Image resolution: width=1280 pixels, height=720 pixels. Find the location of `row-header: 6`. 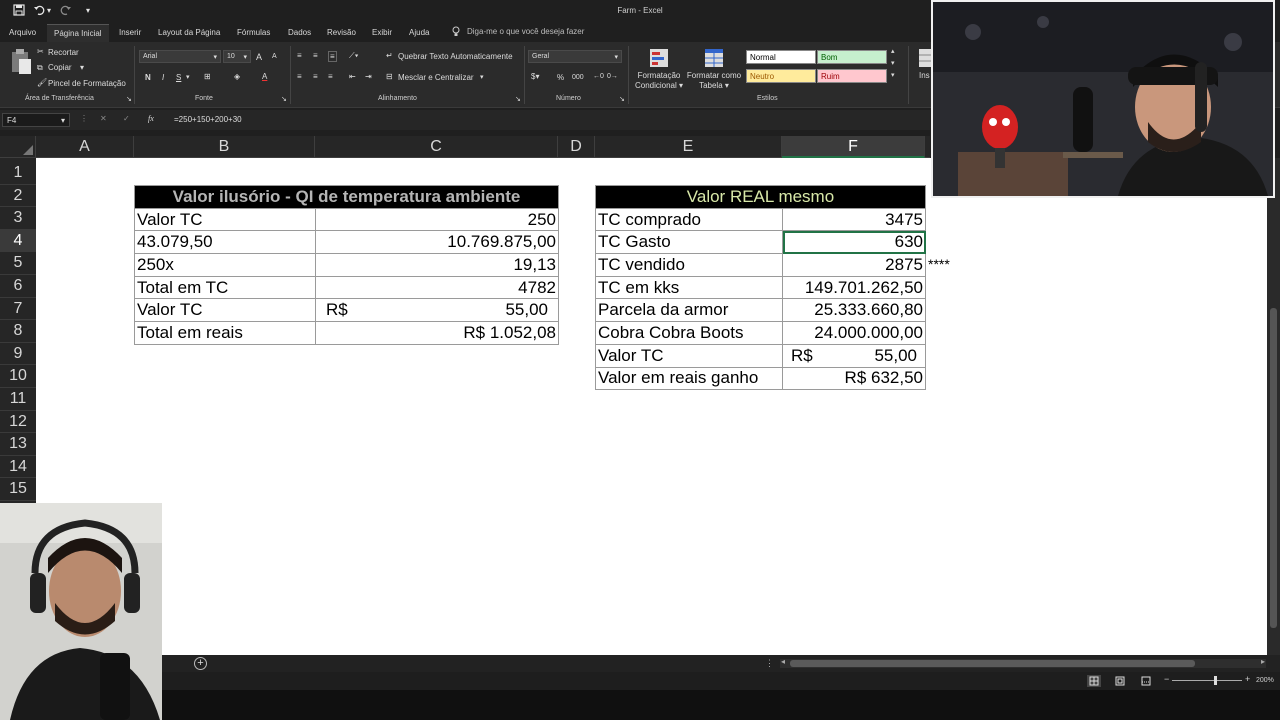

row-header: 6 is located at coordinates (18, 286).